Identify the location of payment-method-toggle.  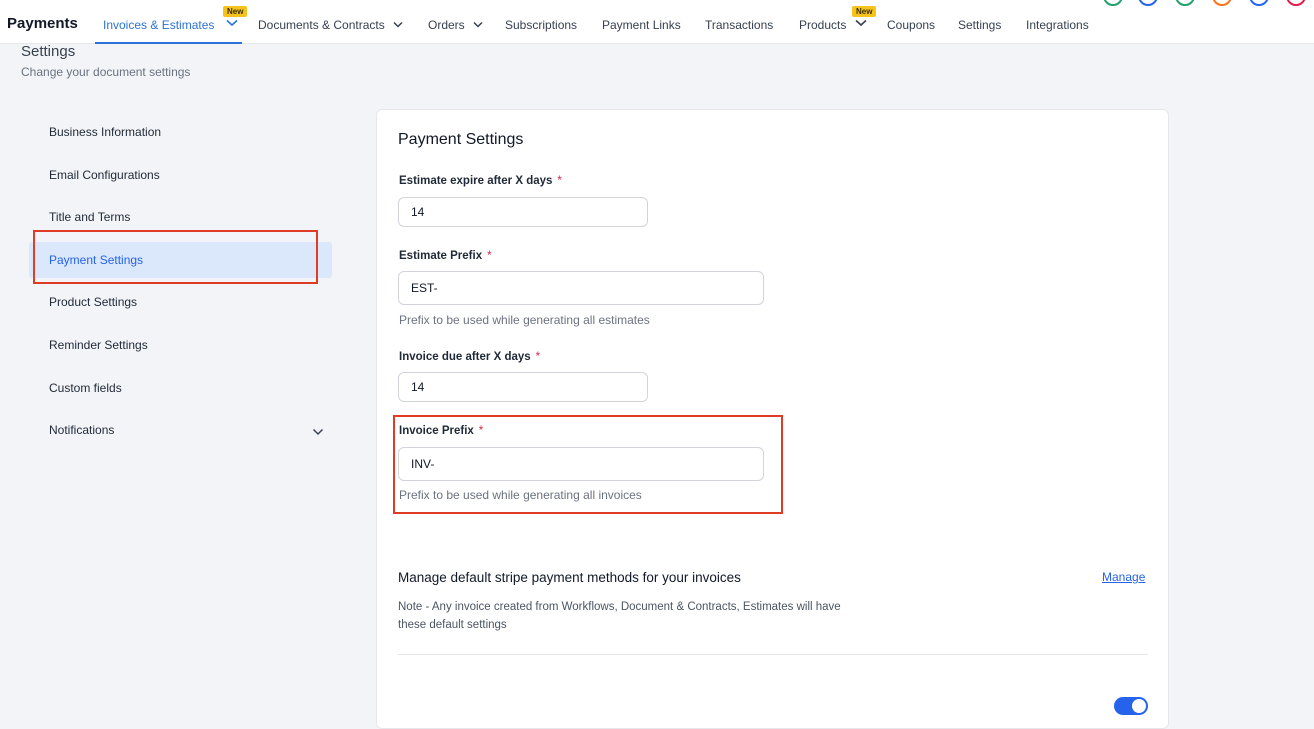
(1131, 706).